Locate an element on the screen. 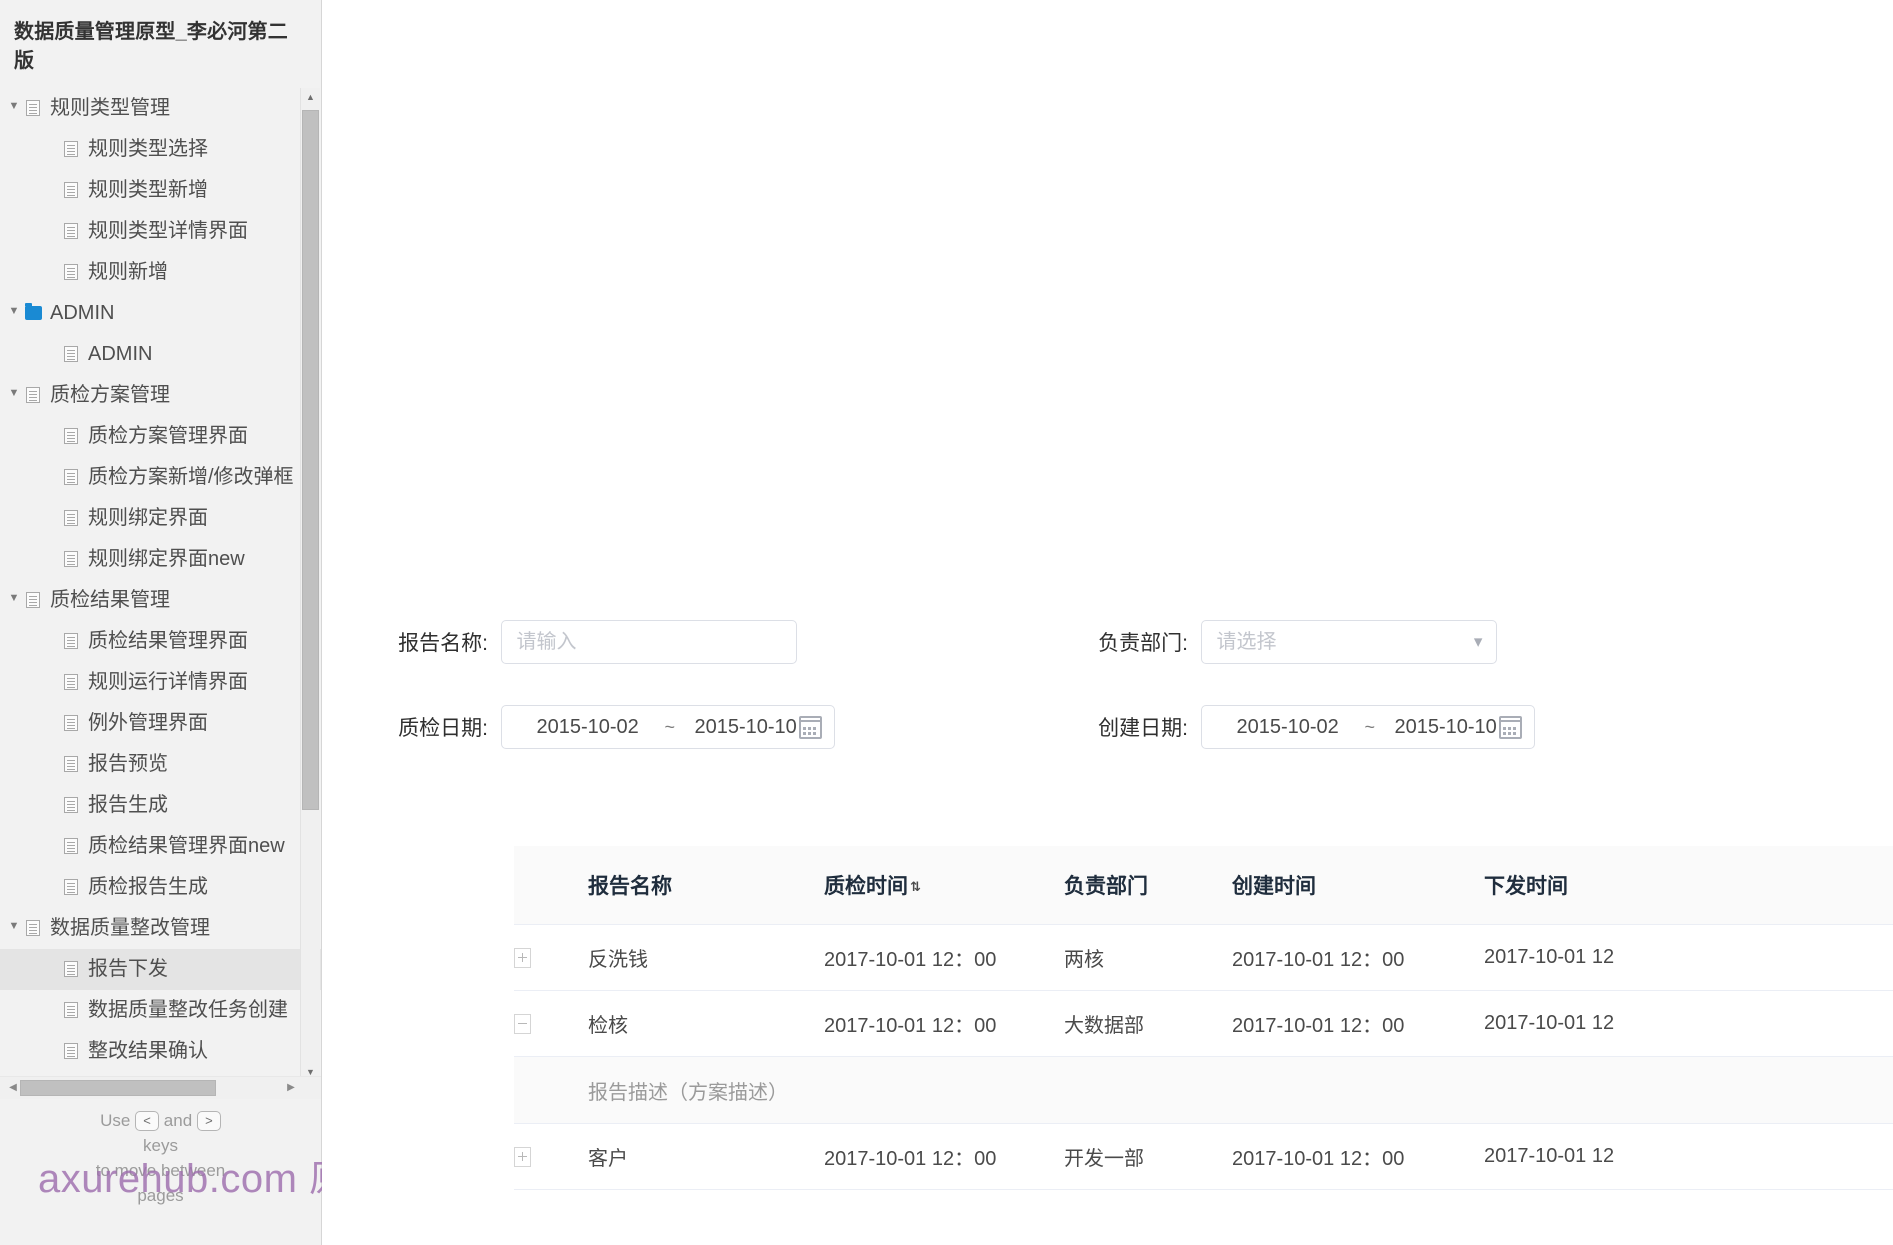 This screenshot has width=1893, height=1245. report-name-field: 报告名称: 请输入 is located at coordinates (560, 642).